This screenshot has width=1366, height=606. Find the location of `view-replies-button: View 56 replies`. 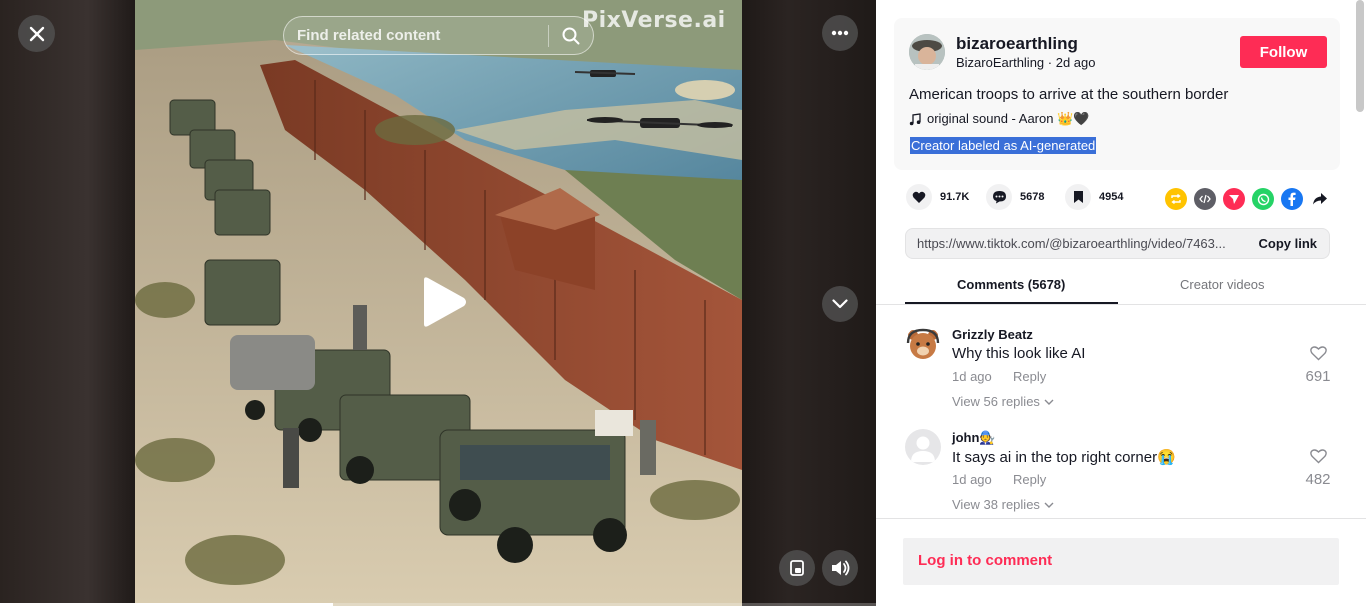

view-replies-button: View 56 replies is located at coordinates (1003, 401).